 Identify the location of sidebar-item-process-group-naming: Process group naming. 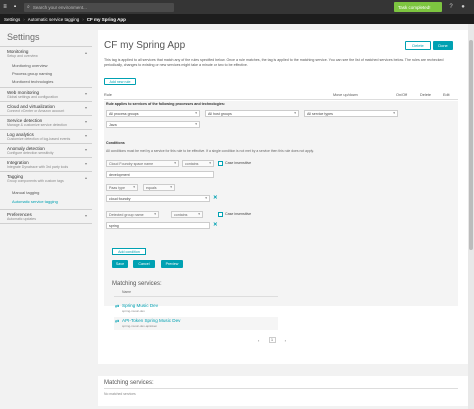
(46, 72).